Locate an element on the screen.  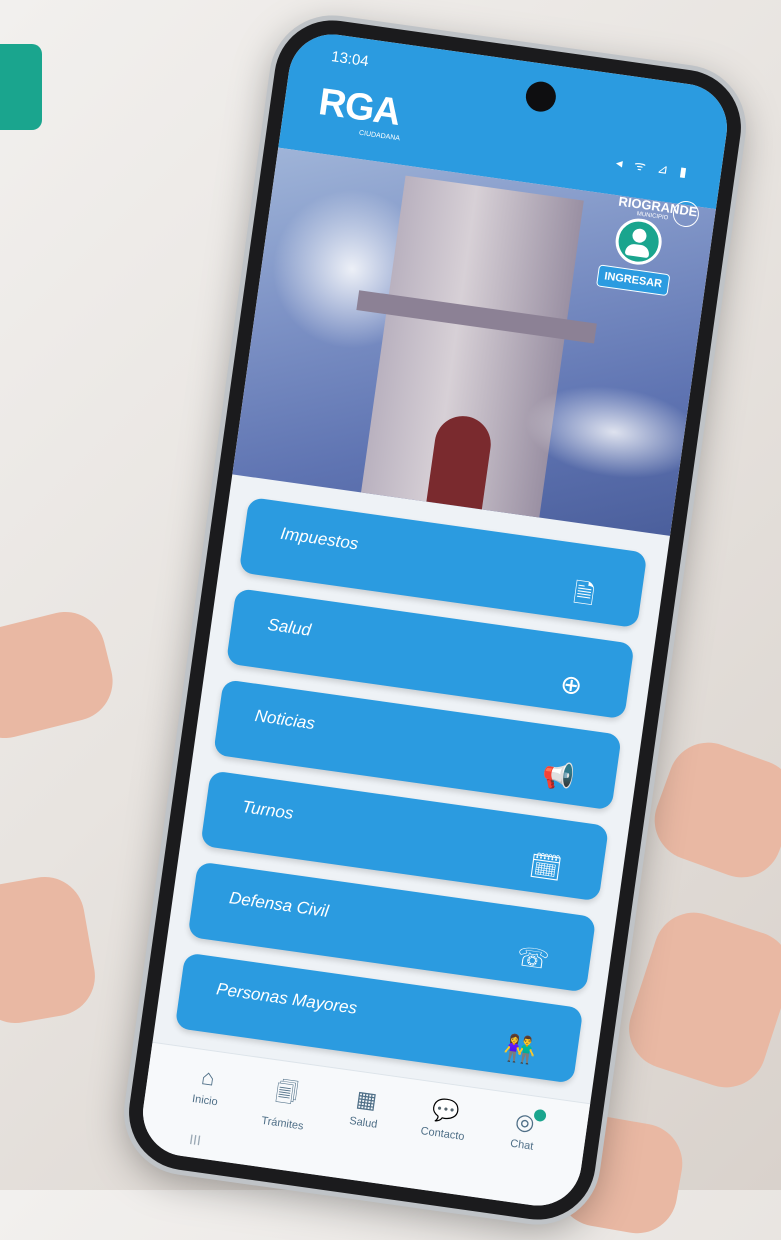
status-icons: ◂ ᯤ ⊿ ▮ is located at coordinates (653, 167).